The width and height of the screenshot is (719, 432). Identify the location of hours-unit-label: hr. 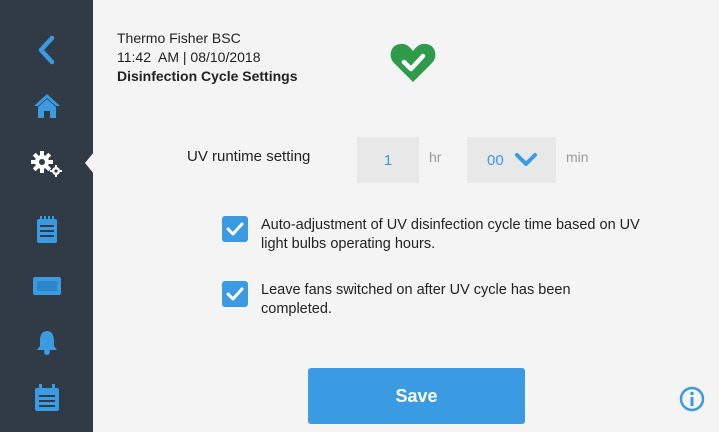
(435, 157).